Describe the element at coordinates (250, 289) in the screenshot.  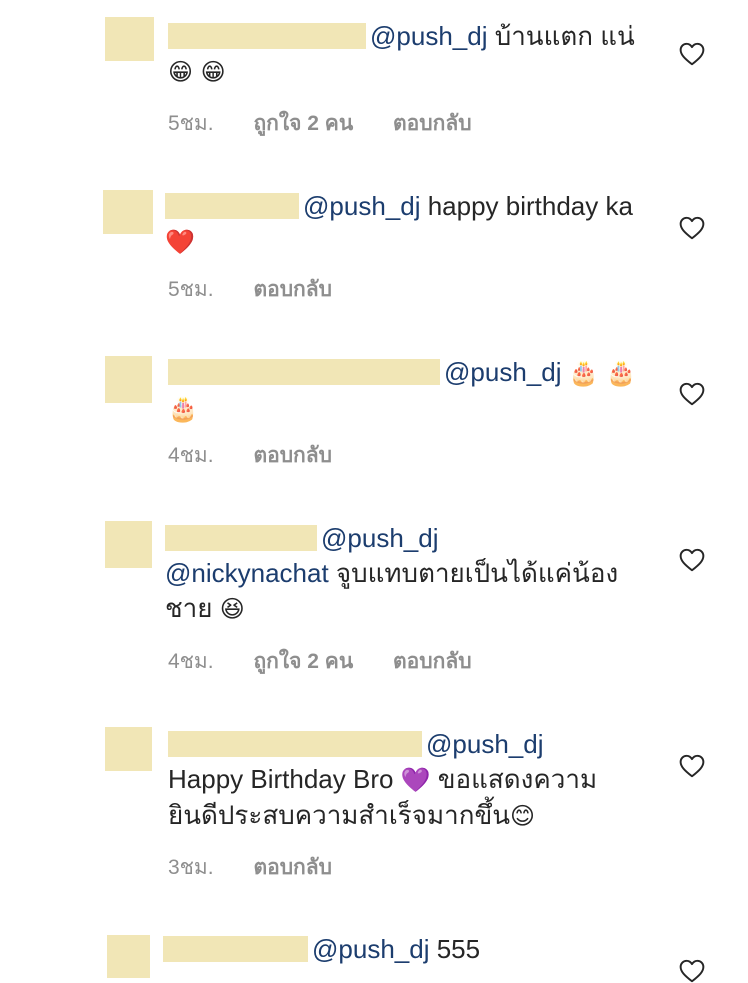
I see `comment-meta: 5ชม. ตอบกลับ` at that location.